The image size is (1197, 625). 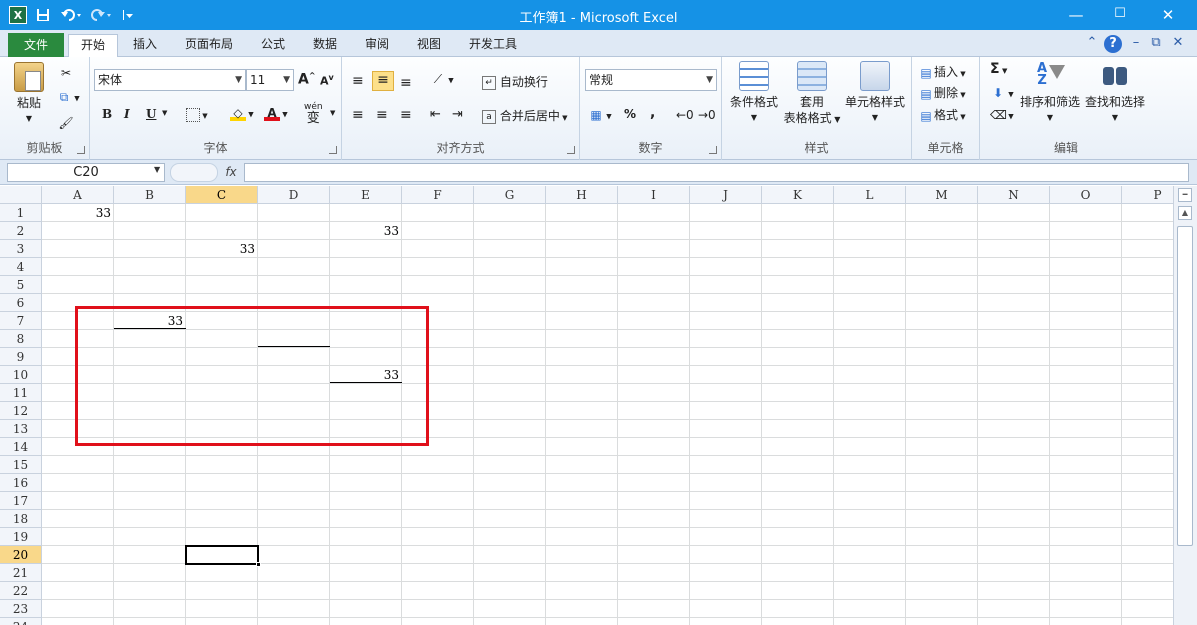 I want to click on font-launcher-icon, so click(x=333, y=150).